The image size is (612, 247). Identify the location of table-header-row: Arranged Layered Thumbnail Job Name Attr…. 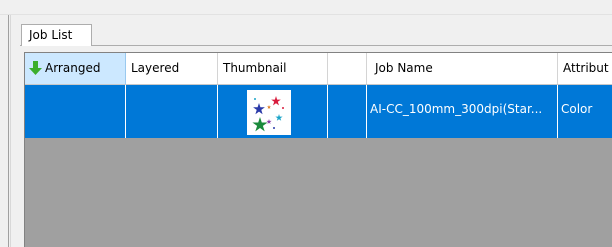
(318, 69).